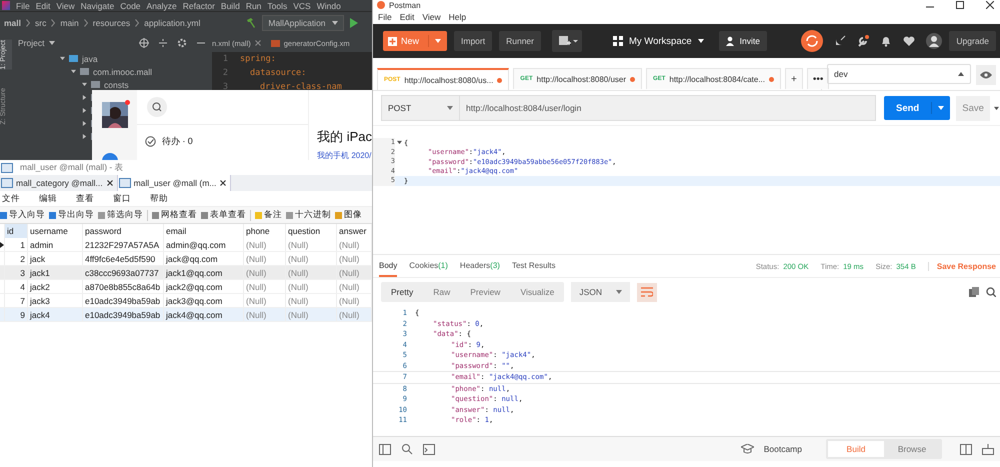 This screenshot has width=1000, height=467. What do you see at coordinates (254, 5) in the screenshot?
I see `menu-item: Run` at bounding box center [254, 5].